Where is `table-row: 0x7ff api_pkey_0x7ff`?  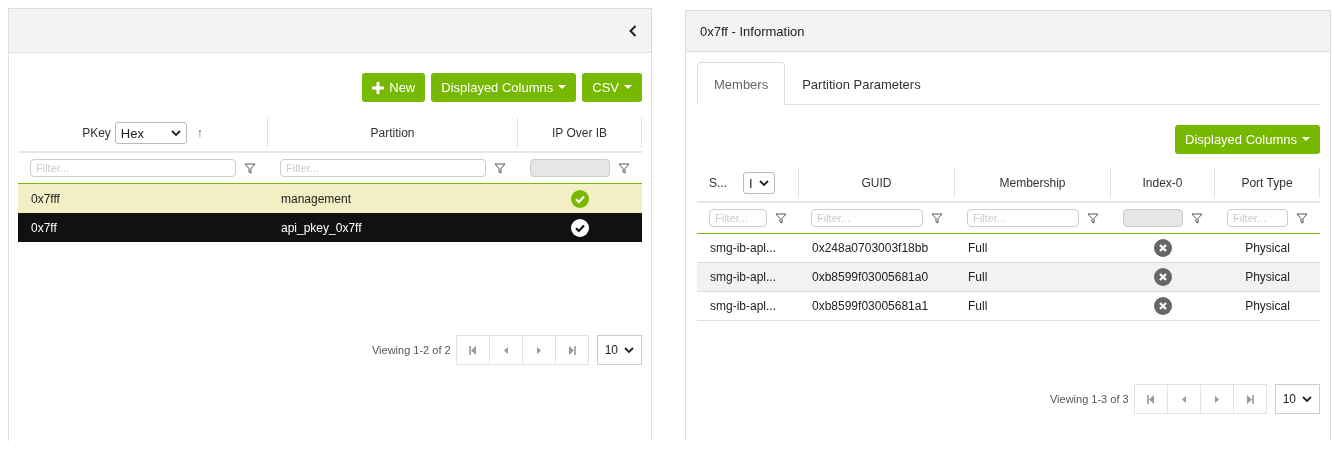
table-row: 0x7ff api_pkey_0x7ff is located at coordinates (330, 227).